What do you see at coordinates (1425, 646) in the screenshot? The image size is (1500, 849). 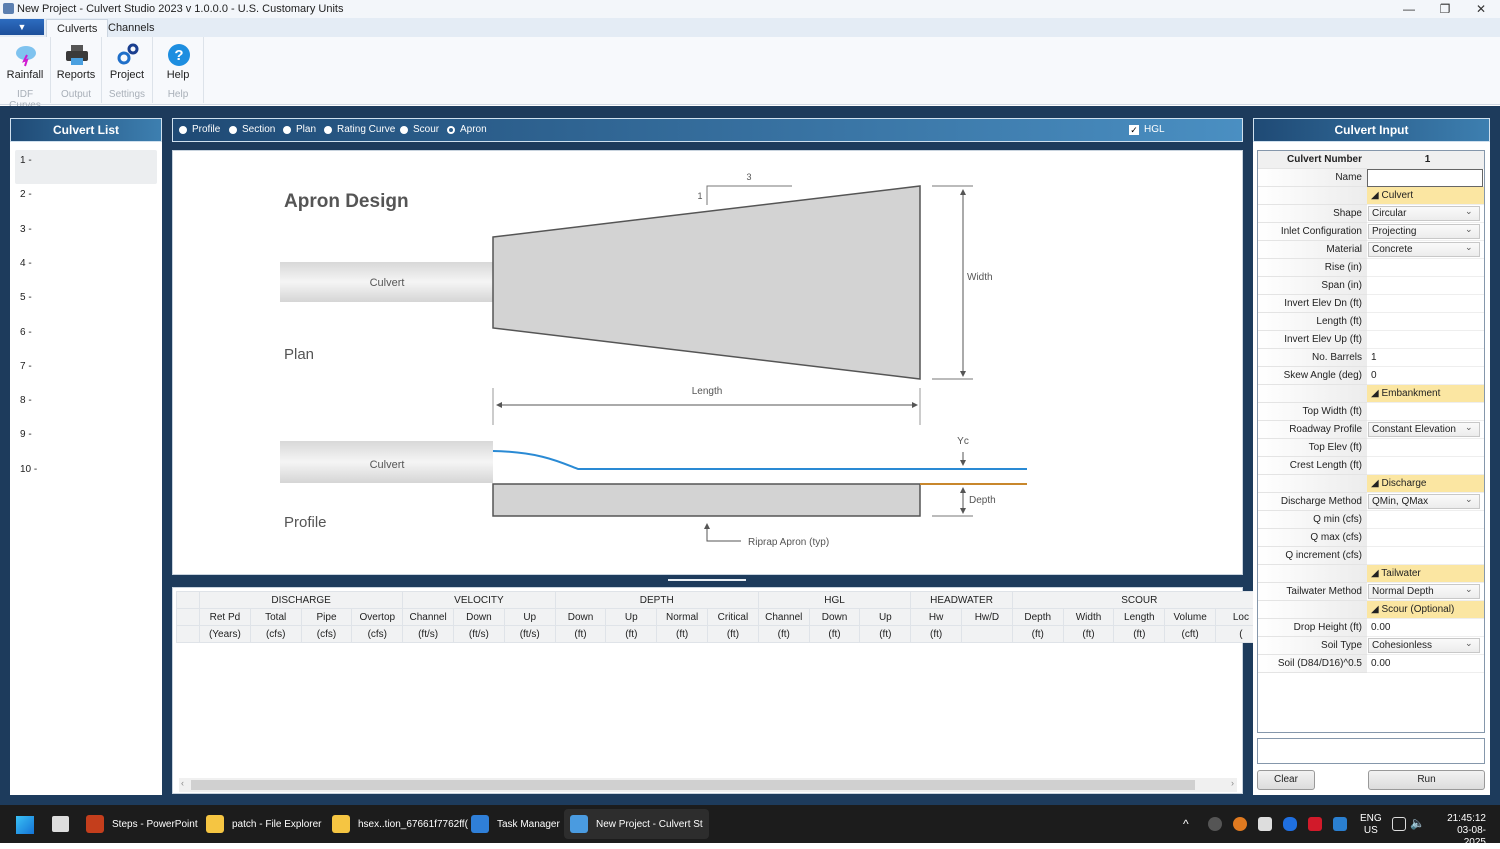 I see `soil-type-dropdown: Cohesionless ⌄` at bounding box center [1425, 646].